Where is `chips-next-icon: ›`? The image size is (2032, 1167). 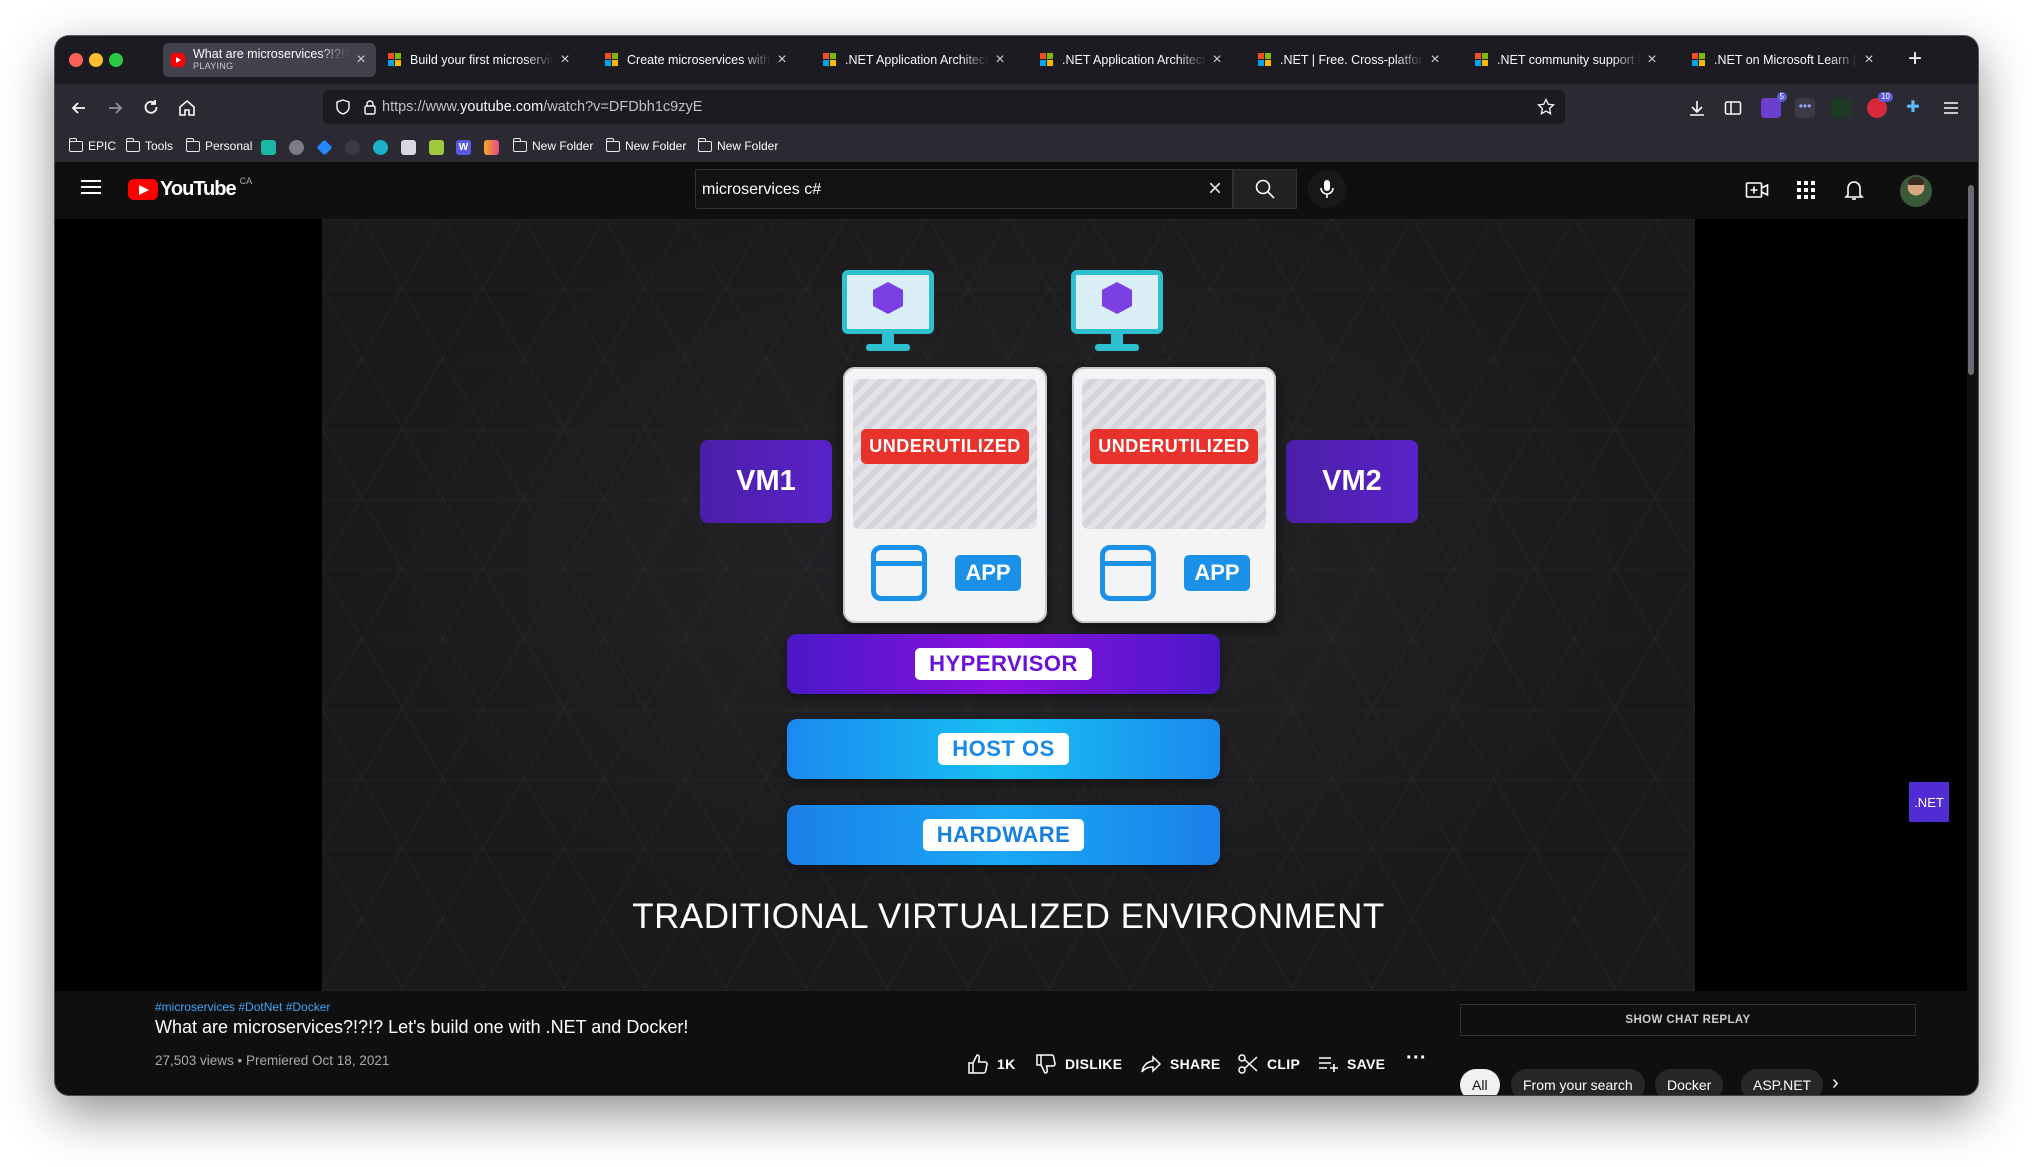
chips-next-icon: › is located at coordinates (1835, 1083).